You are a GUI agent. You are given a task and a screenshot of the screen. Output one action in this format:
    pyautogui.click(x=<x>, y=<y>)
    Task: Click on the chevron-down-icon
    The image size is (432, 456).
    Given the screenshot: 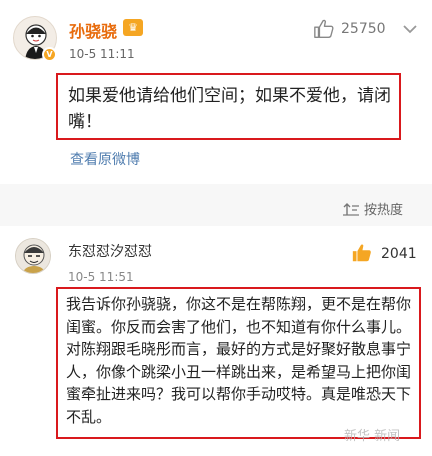 What is the action you would take?
    pyautogui.click(x=410, y=29)
    